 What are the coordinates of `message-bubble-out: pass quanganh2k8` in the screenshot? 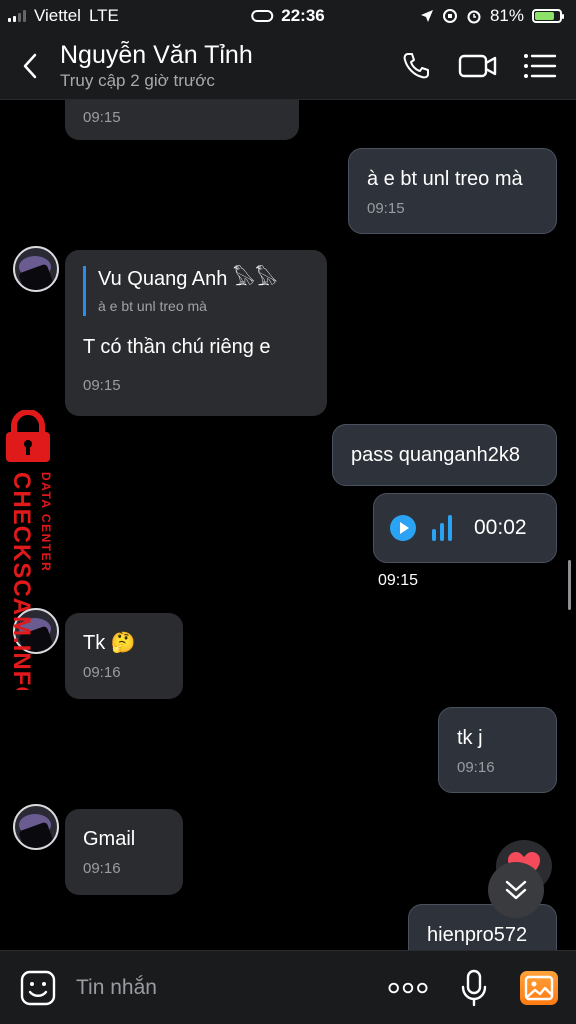 It's located at (444, 455).